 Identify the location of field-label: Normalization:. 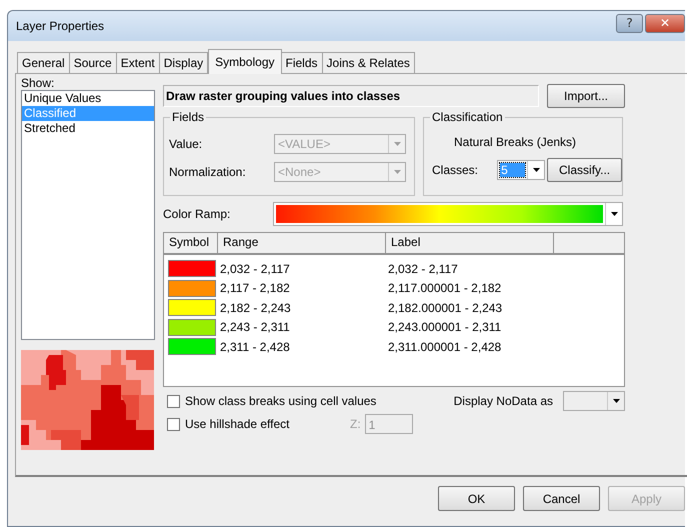
(207, 172).